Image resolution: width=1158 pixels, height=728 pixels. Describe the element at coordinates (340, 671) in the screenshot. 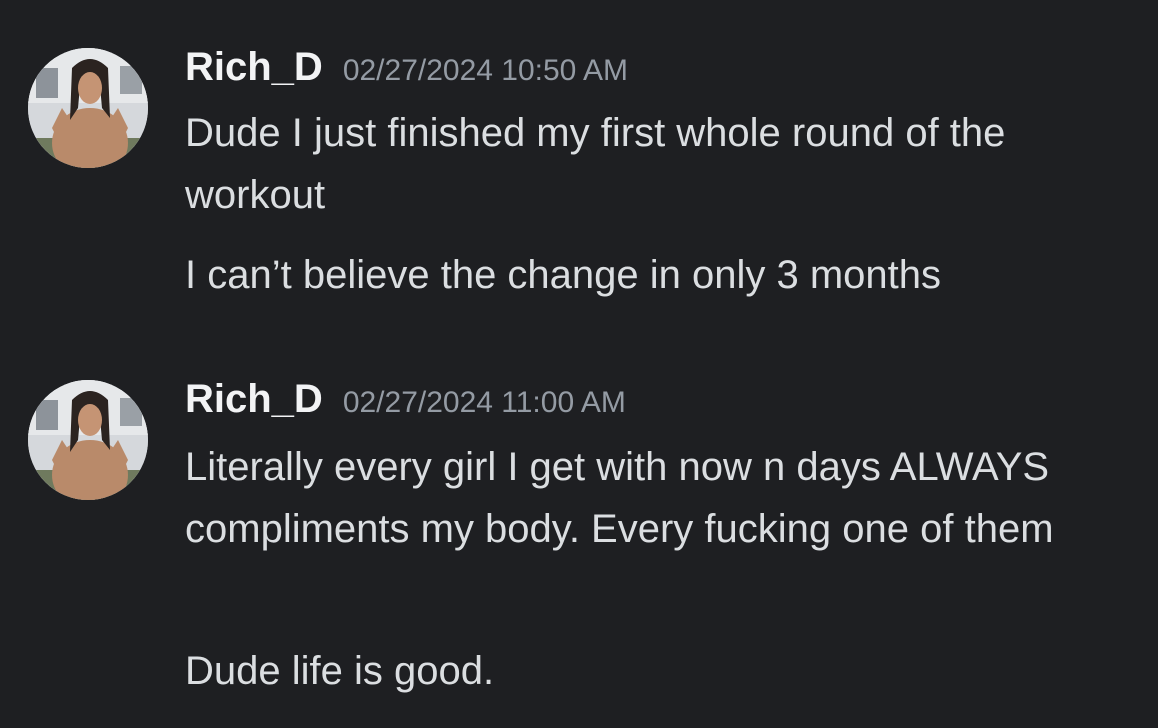

I see `message-text: Dude life is good.` at that location.